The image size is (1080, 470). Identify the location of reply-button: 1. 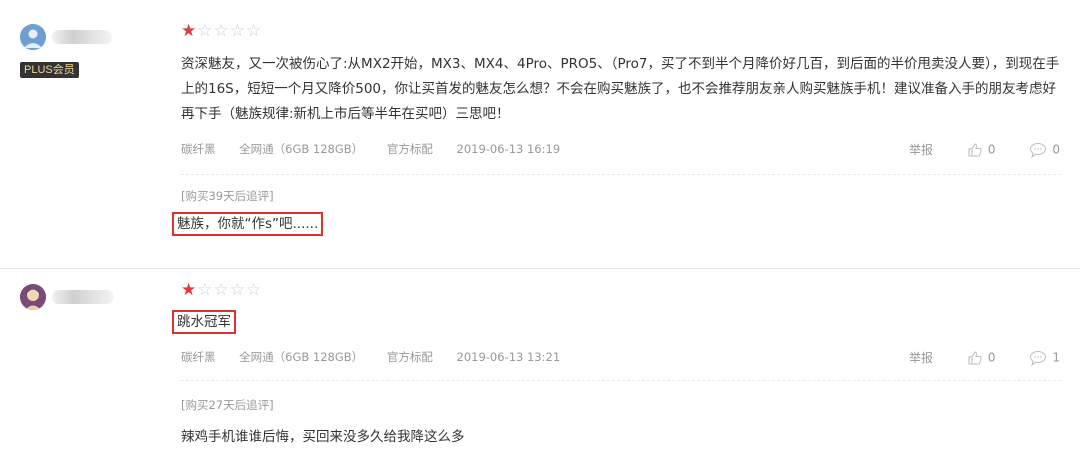
(1044, 358).